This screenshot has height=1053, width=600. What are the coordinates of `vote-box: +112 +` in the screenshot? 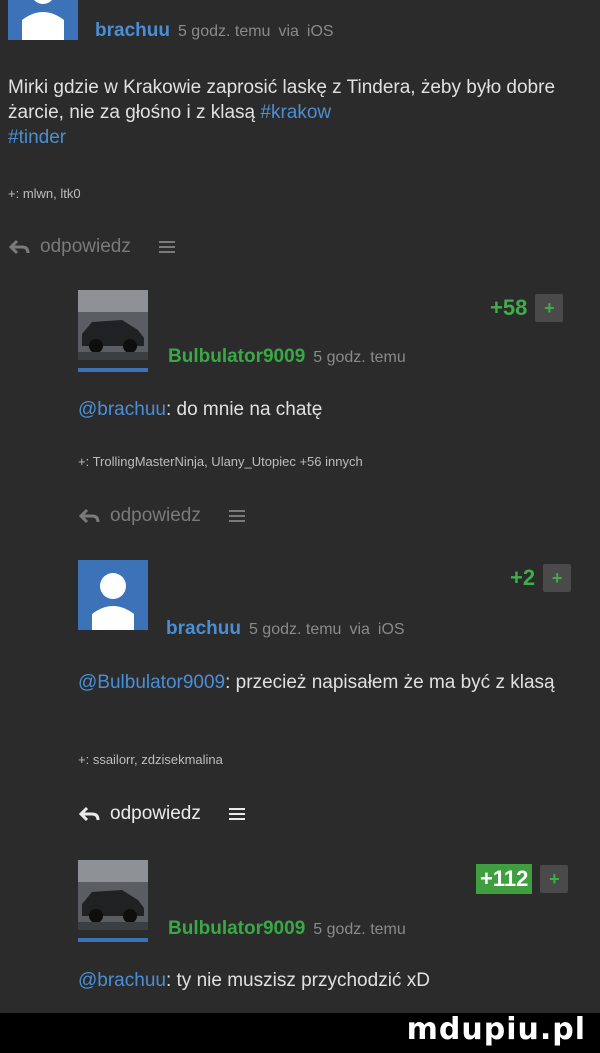 It's located at (522, 879).